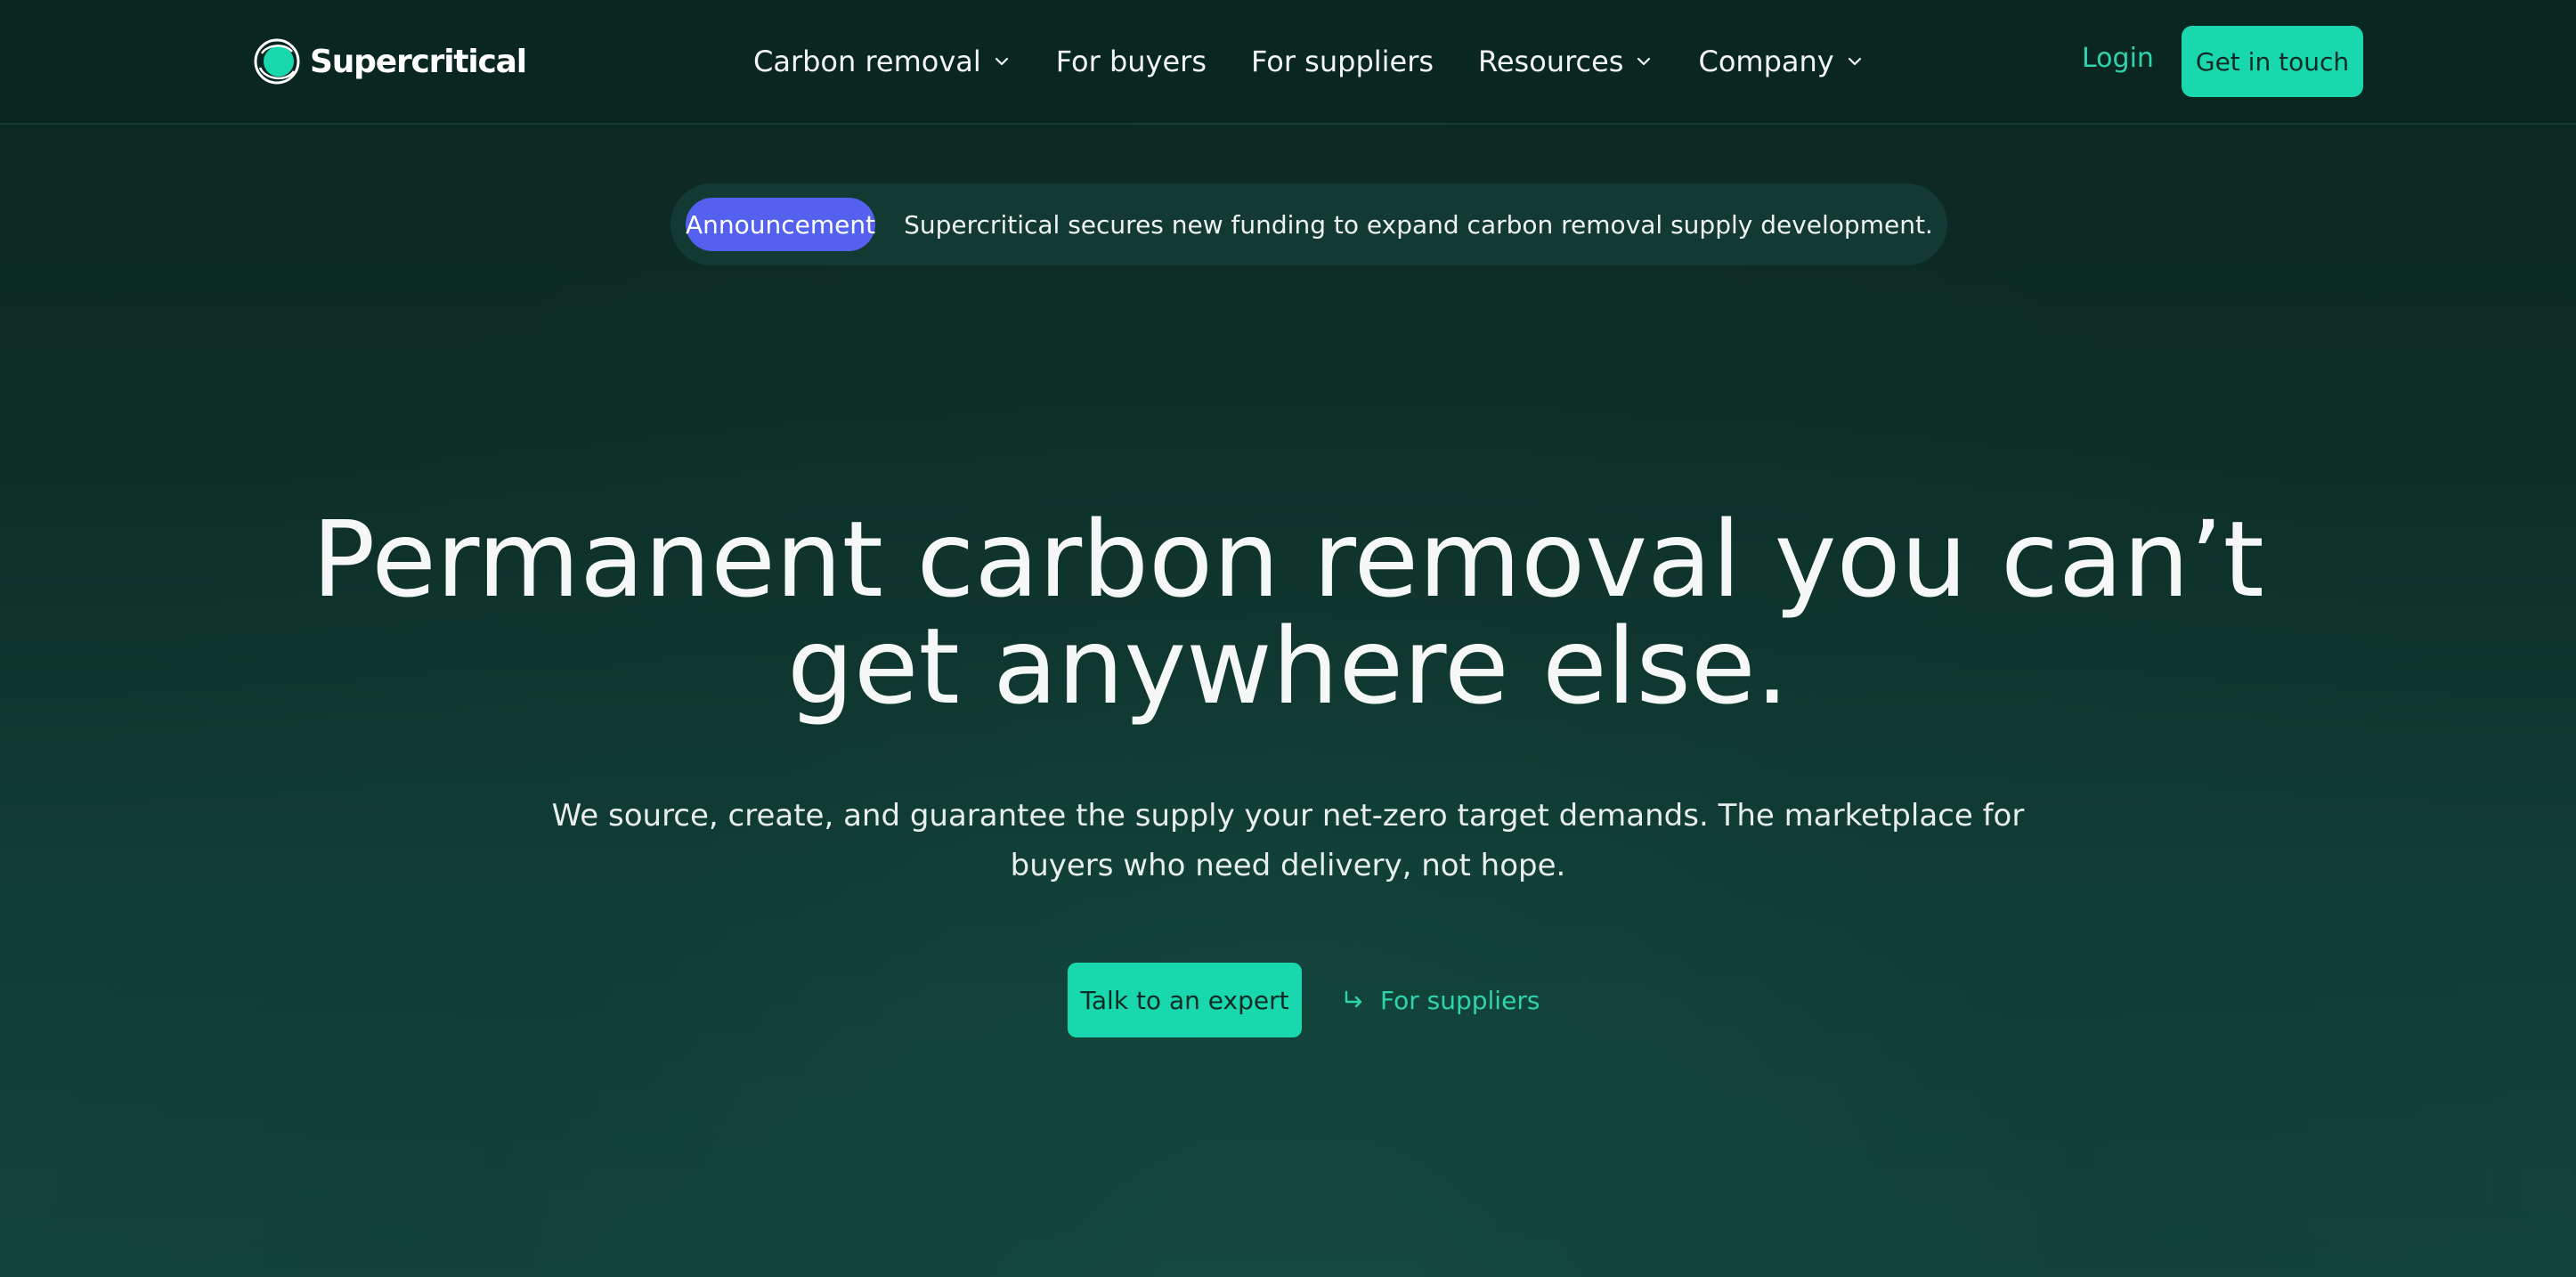 This screenshot has height=1277, width=2576. I want to click on nav-item-for-suppliers: For suppliers, so click(1342, 62).